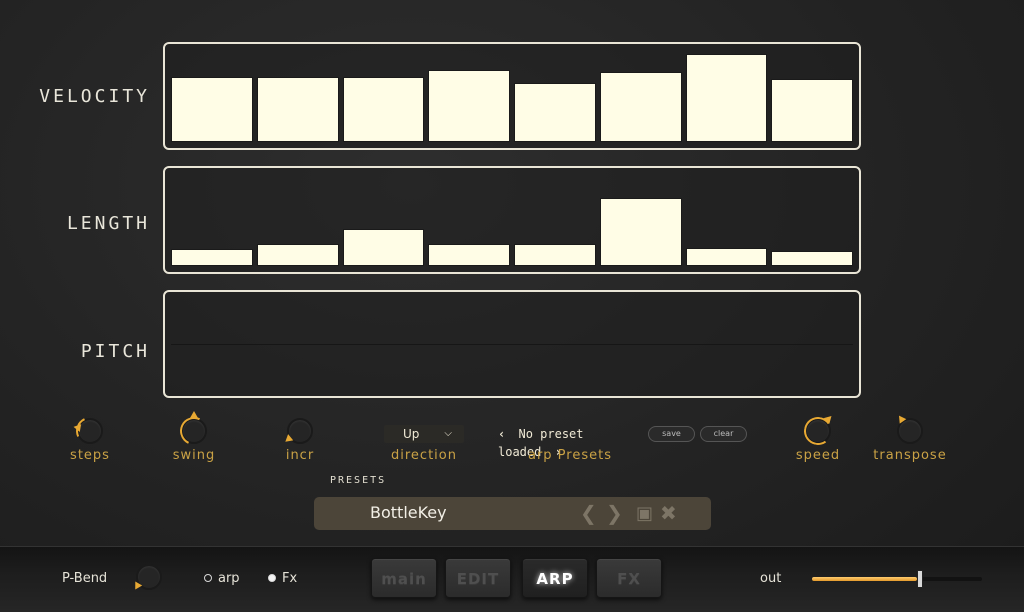 This screenshot has height=612, width=1024. I want to click on swing-control: swing, so click(194, 437).